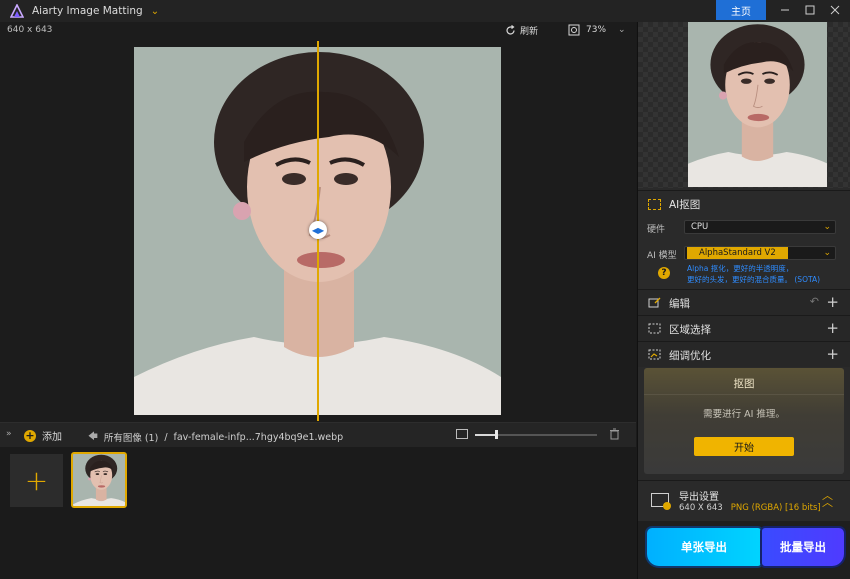 This screenshot has height=579, width=850. Describe the element at coordinates (690, 356) in the screenshot. I see `tool-refine-label: 细调优化` at that location.